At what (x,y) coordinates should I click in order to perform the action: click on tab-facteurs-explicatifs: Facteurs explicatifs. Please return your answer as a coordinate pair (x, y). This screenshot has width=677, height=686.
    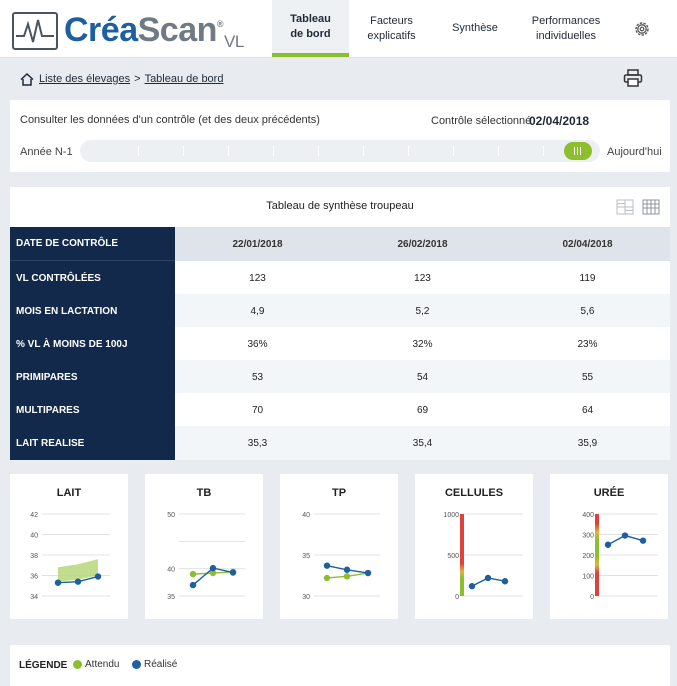
    Looking at the image, I should click on (391, 28).